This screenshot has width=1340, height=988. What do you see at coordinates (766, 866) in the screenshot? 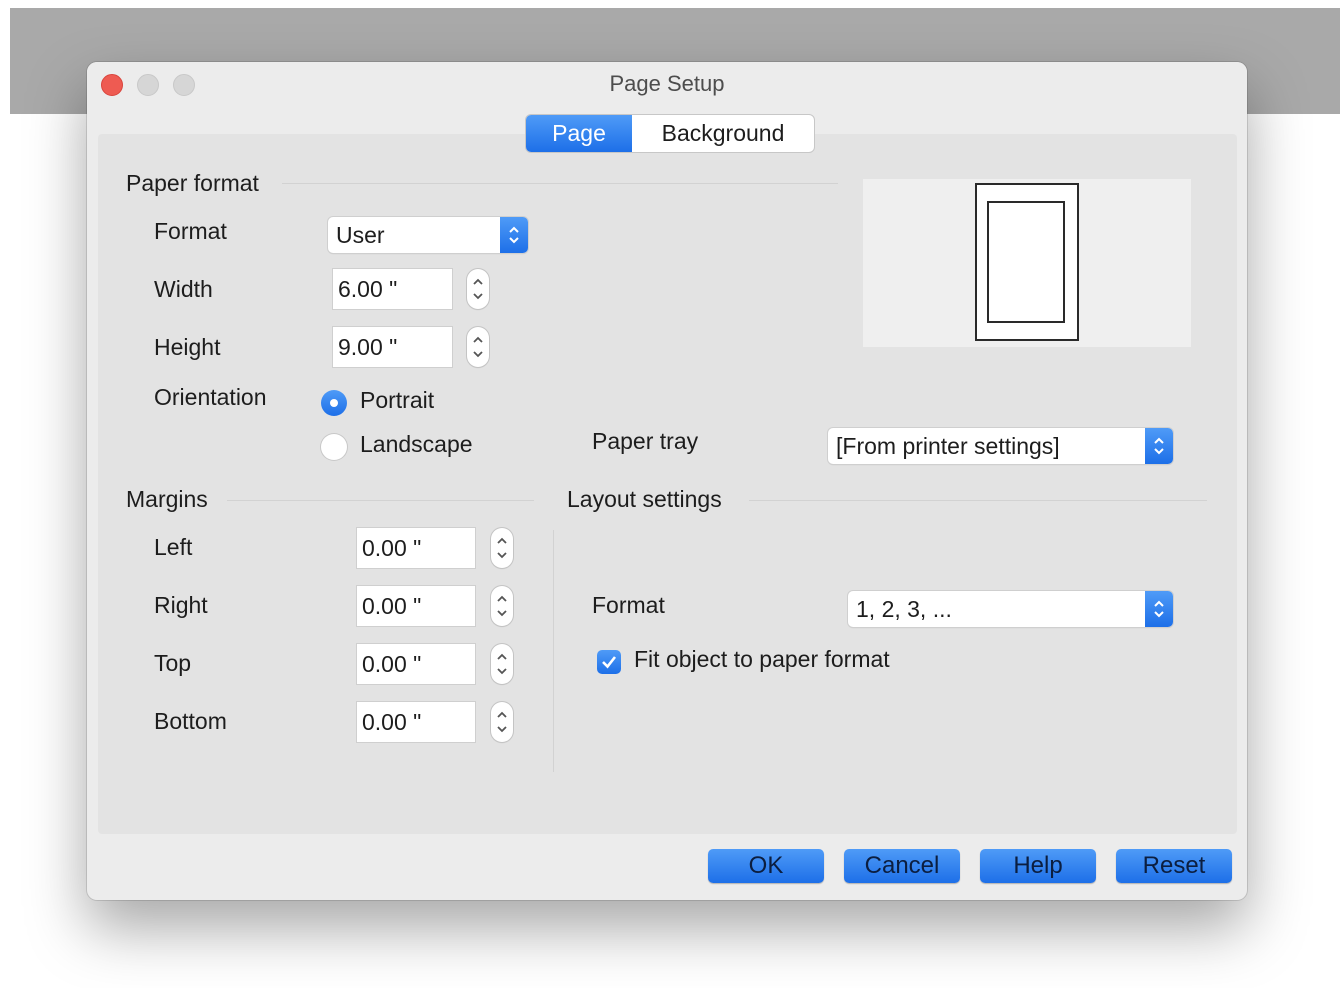
I see `ok-button: OK` at bounding box center [766, 866].